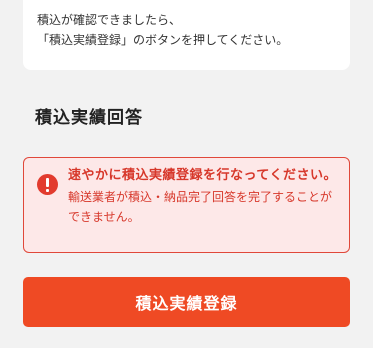 Image resolution: width=373 pixels, height=348 pixels. I want to click on instruction-text-line-2: 「積込実績登録」のボタンを押してください。, so click(163, 40).